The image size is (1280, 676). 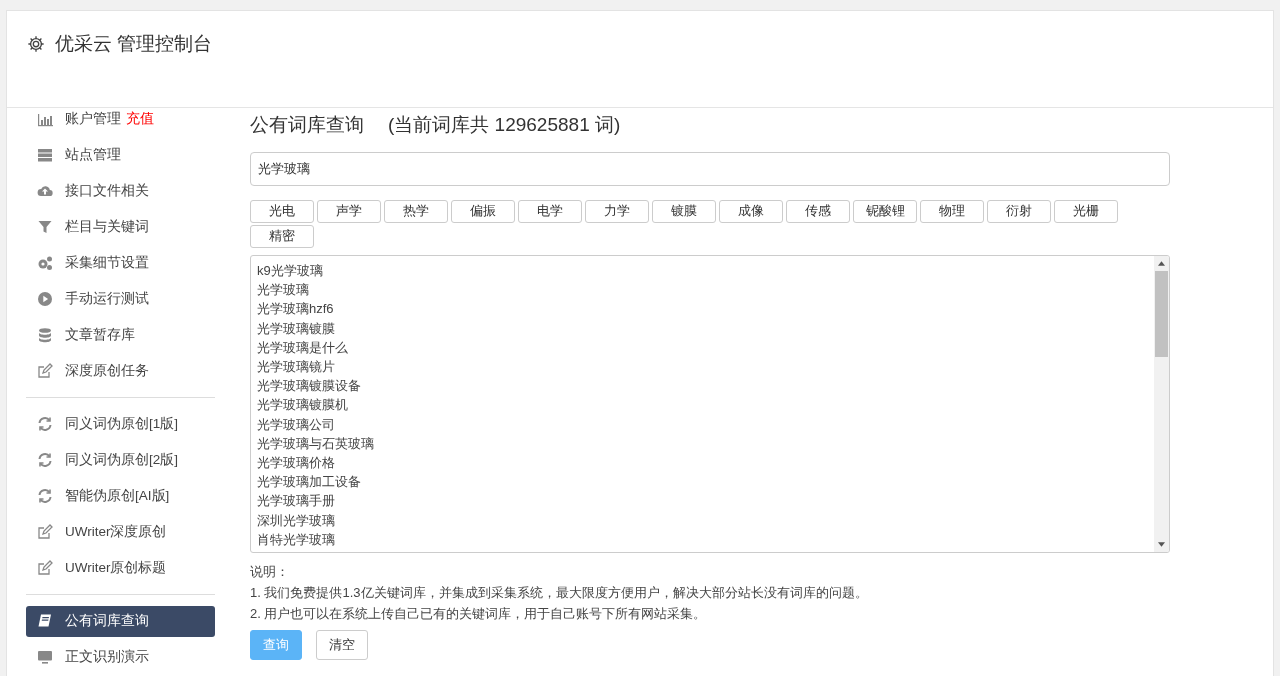 I want to click on sidebar-item: 栏目与关键词, so click(x=120, y=227).